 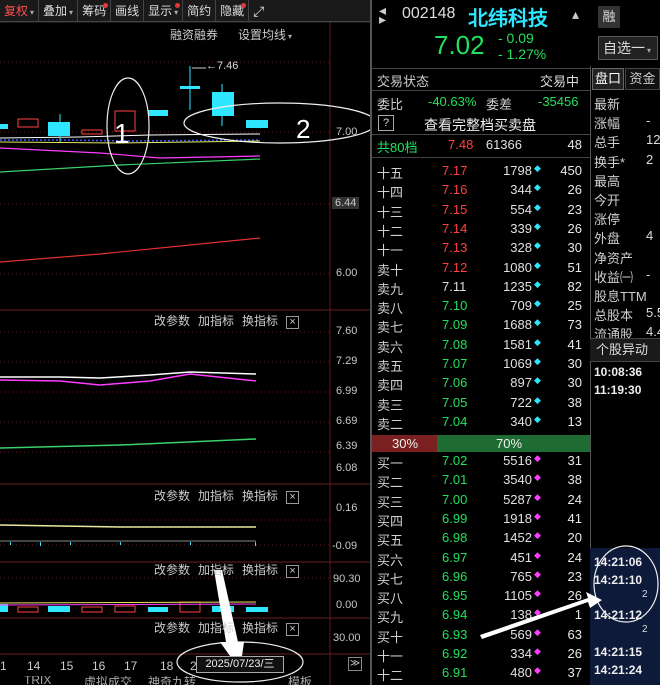 I want to click on toolbar-button: 叠加 ▾, so click(x=59, y=11).